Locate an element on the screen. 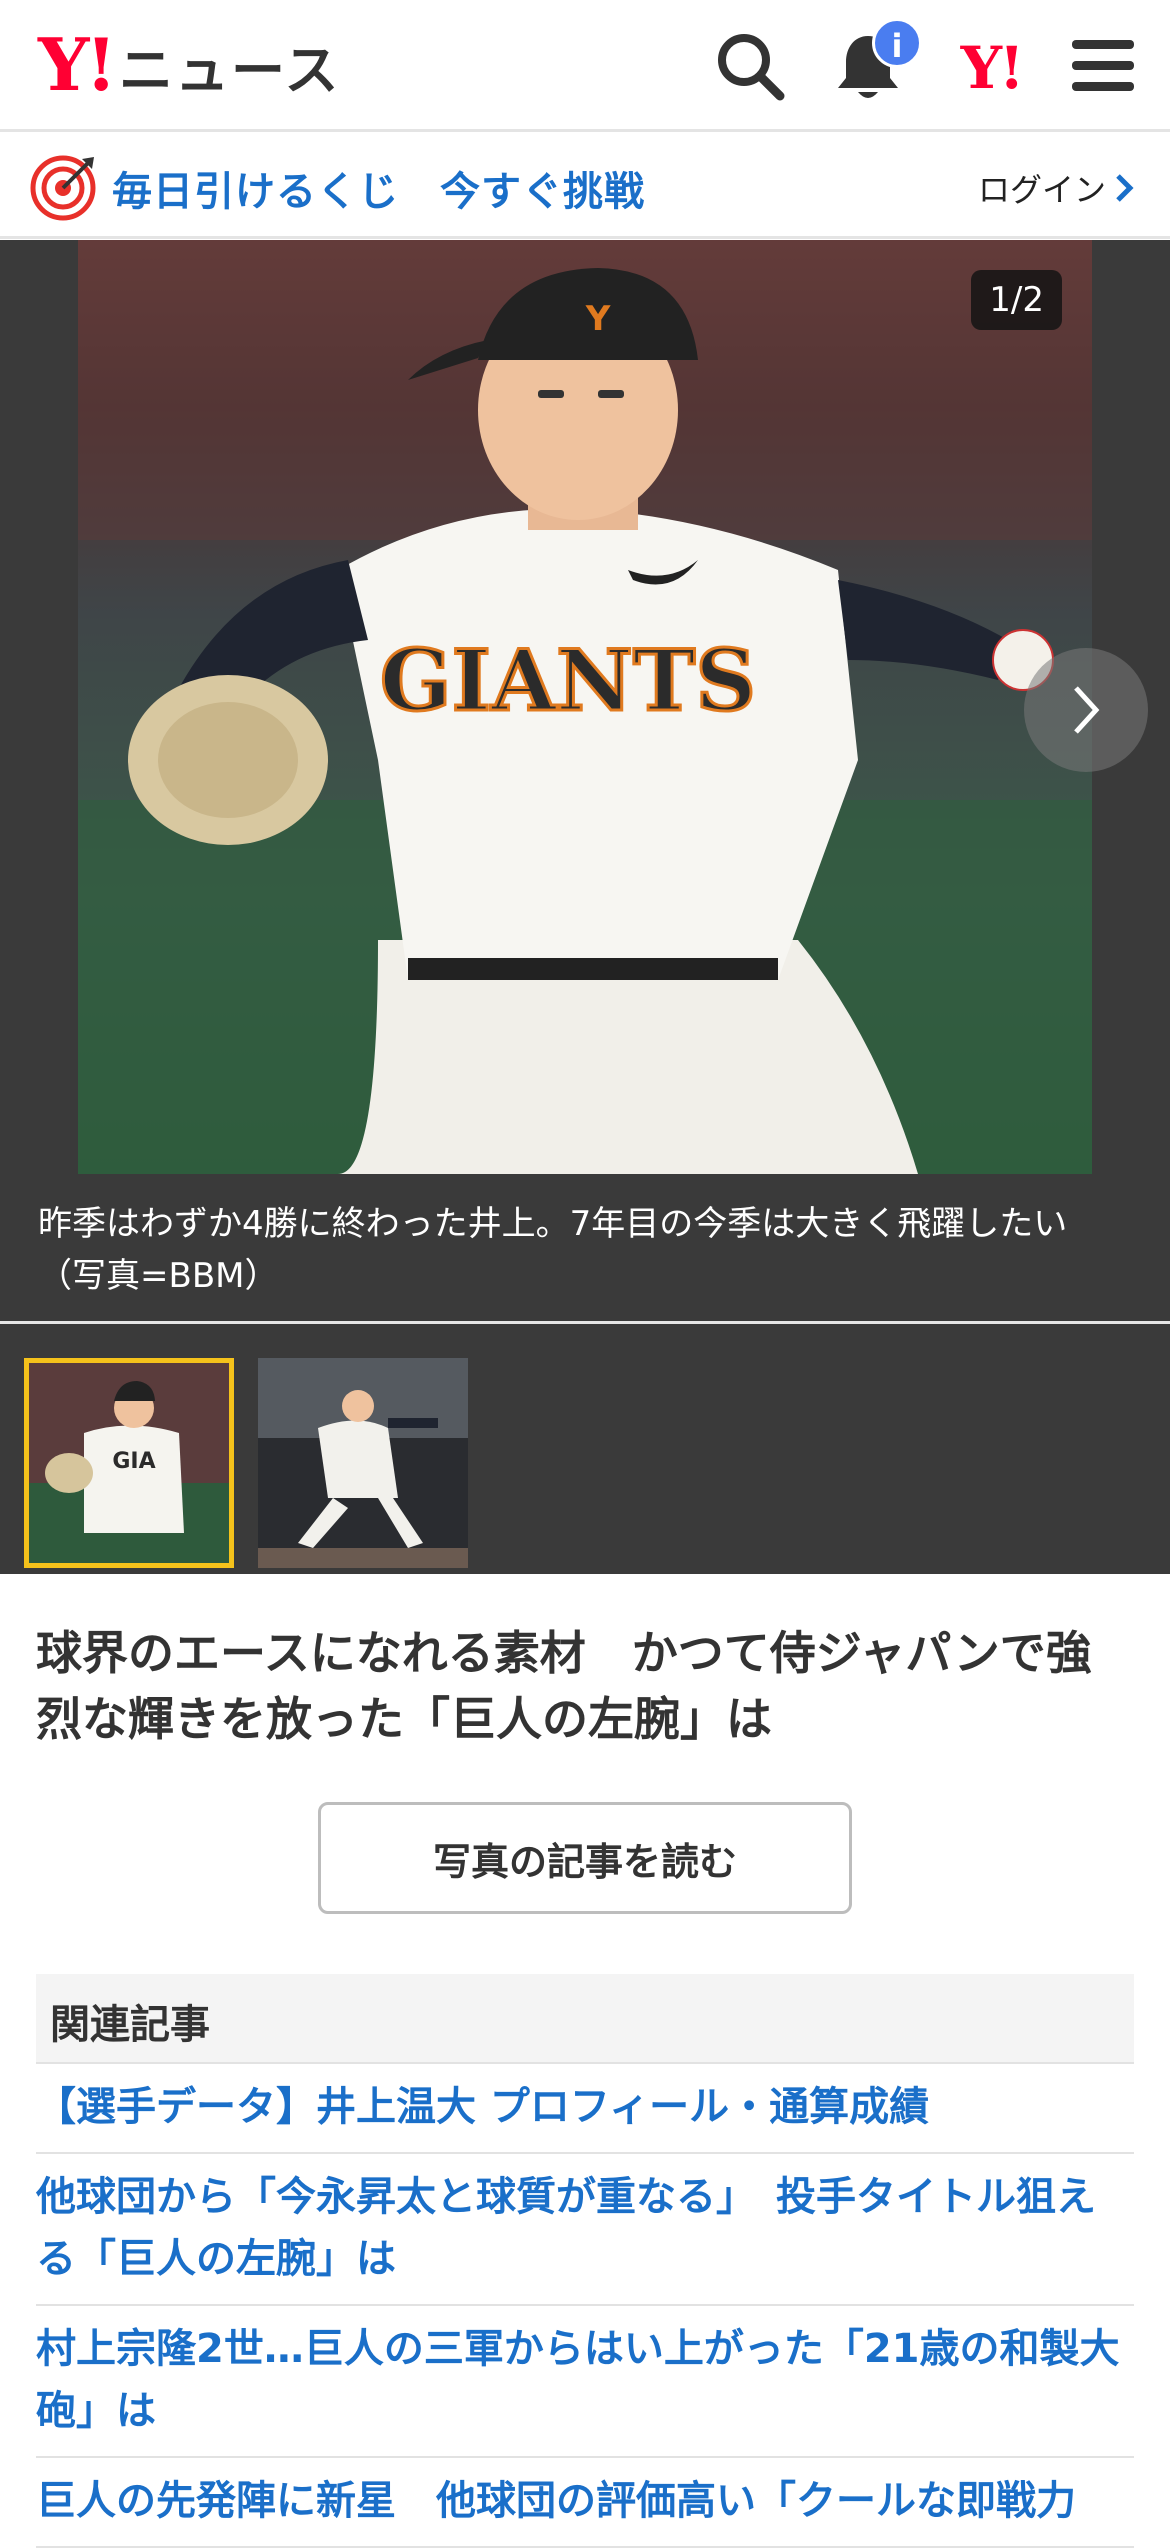  thumbnail-strip: GIA is located at coordinates (585, 1451).